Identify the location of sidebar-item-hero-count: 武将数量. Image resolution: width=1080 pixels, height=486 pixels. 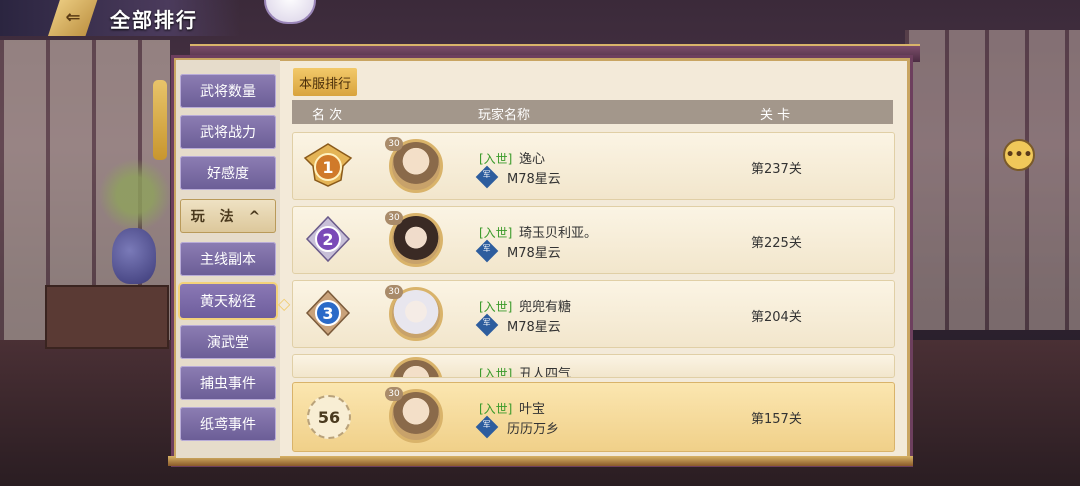
(228, 91).